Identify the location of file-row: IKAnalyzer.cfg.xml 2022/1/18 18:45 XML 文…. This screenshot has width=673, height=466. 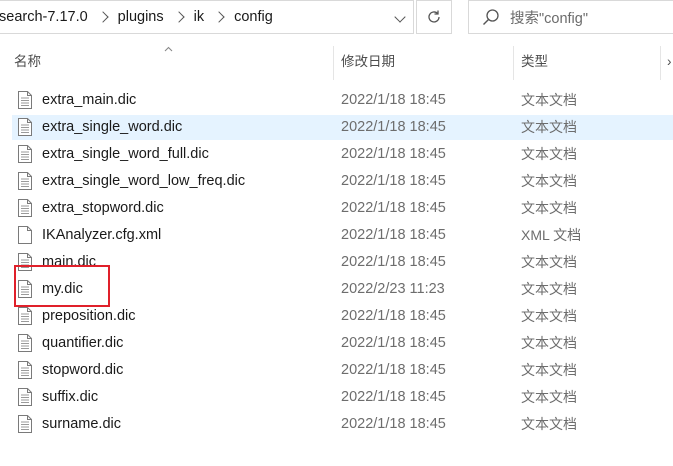
(336, 235).